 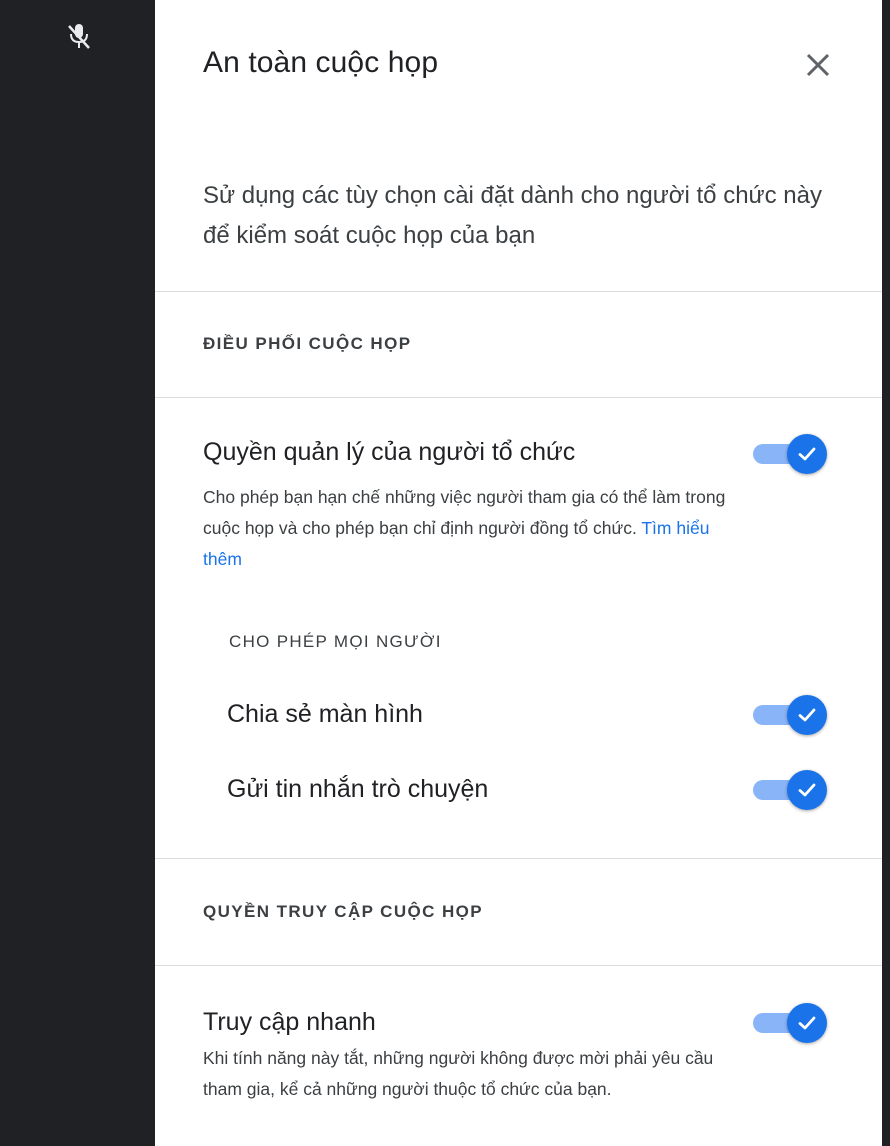 What do you see at coordinates (358, 789) in the screenshot?
I see `chat-message-label: Gửi tin nhắn trò chuyện` at bounding box center [358, 789].